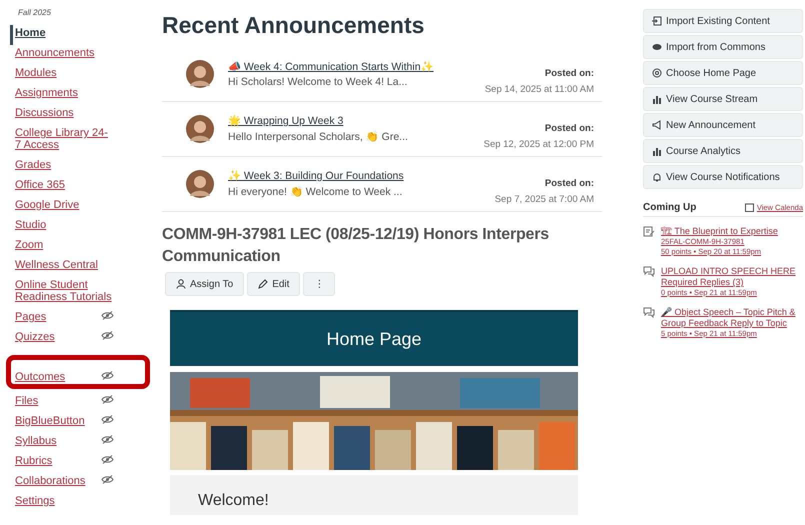 This screenshot has height=525, width=805. What do you see at coordinates (64, 291) in the screenshot?
I see `nav-link: Online Student Readiness Tutorials` at bounding box center [64, 291].